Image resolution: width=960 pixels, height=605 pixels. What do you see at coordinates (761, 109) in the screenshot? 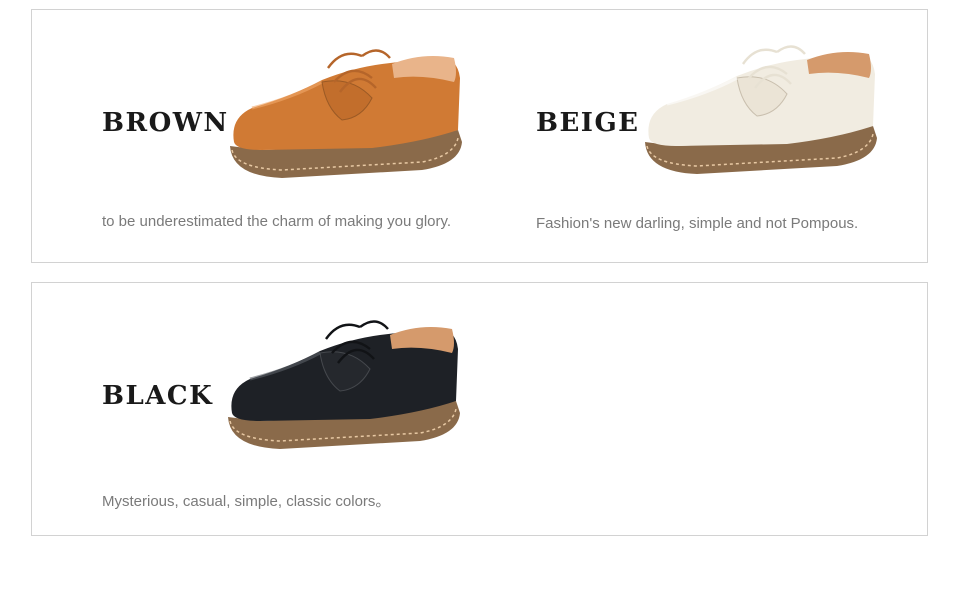
I see `beige-shoe-image` at bounding box center [761, 109].